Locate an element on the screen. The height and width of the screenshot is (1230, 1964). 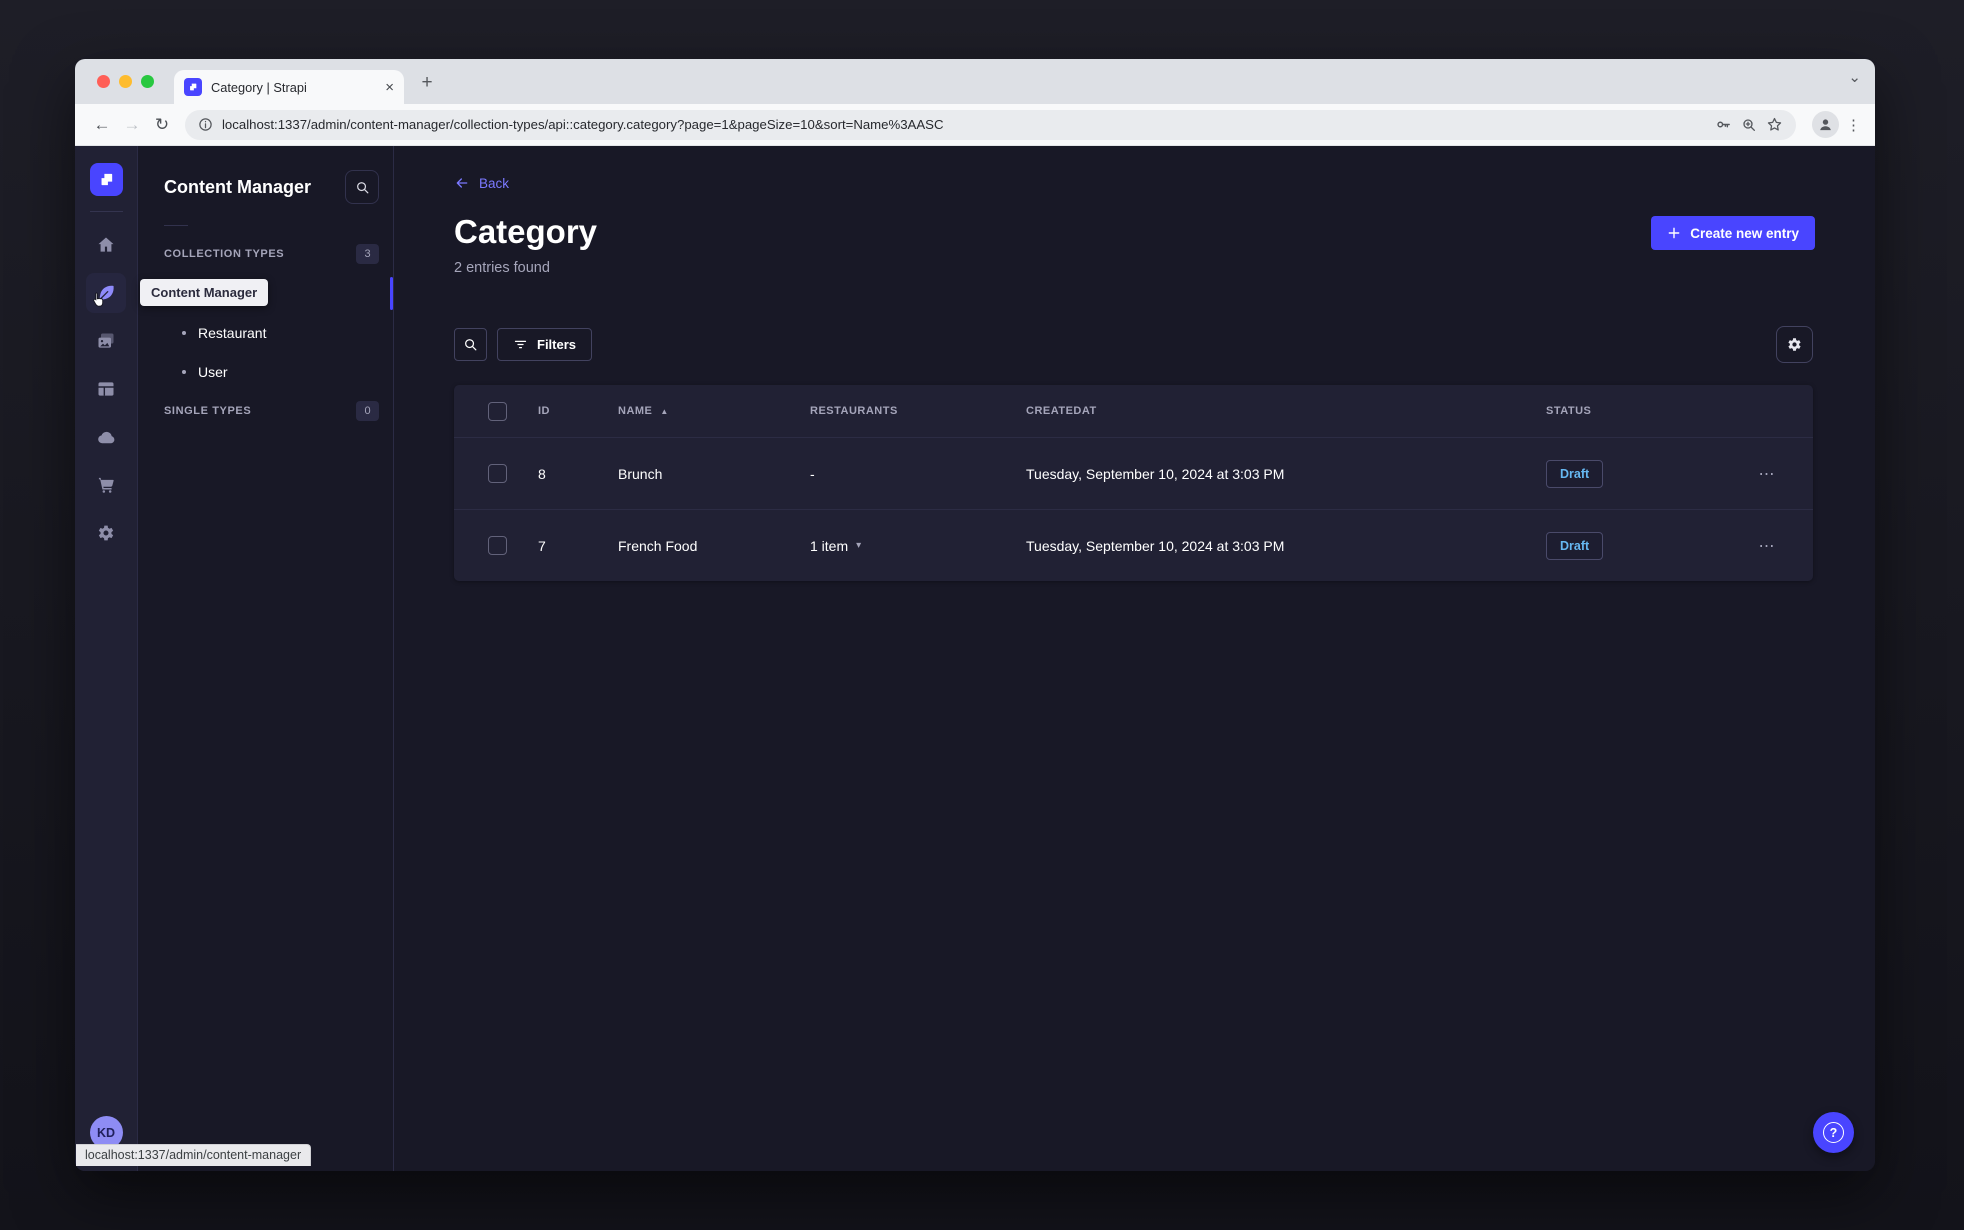
password-key-icon is located at coordinates (1723, 124).